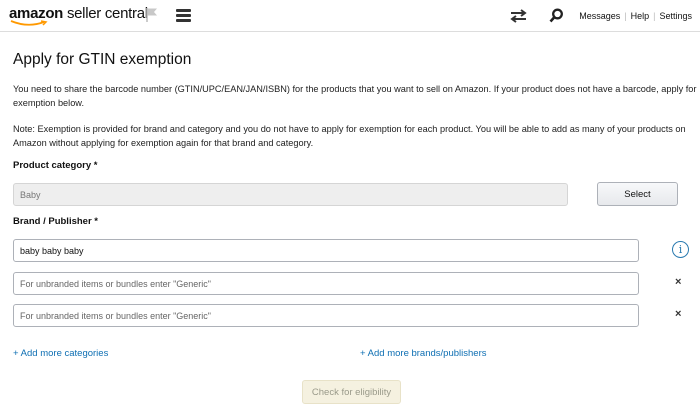 The image size is (700, 407). I want to click on settings-link: Settings, so click(675, 16).